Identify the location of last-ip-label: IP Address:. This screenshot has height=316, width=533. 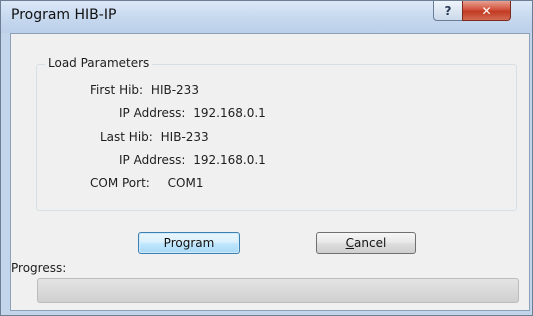
(152, 160).